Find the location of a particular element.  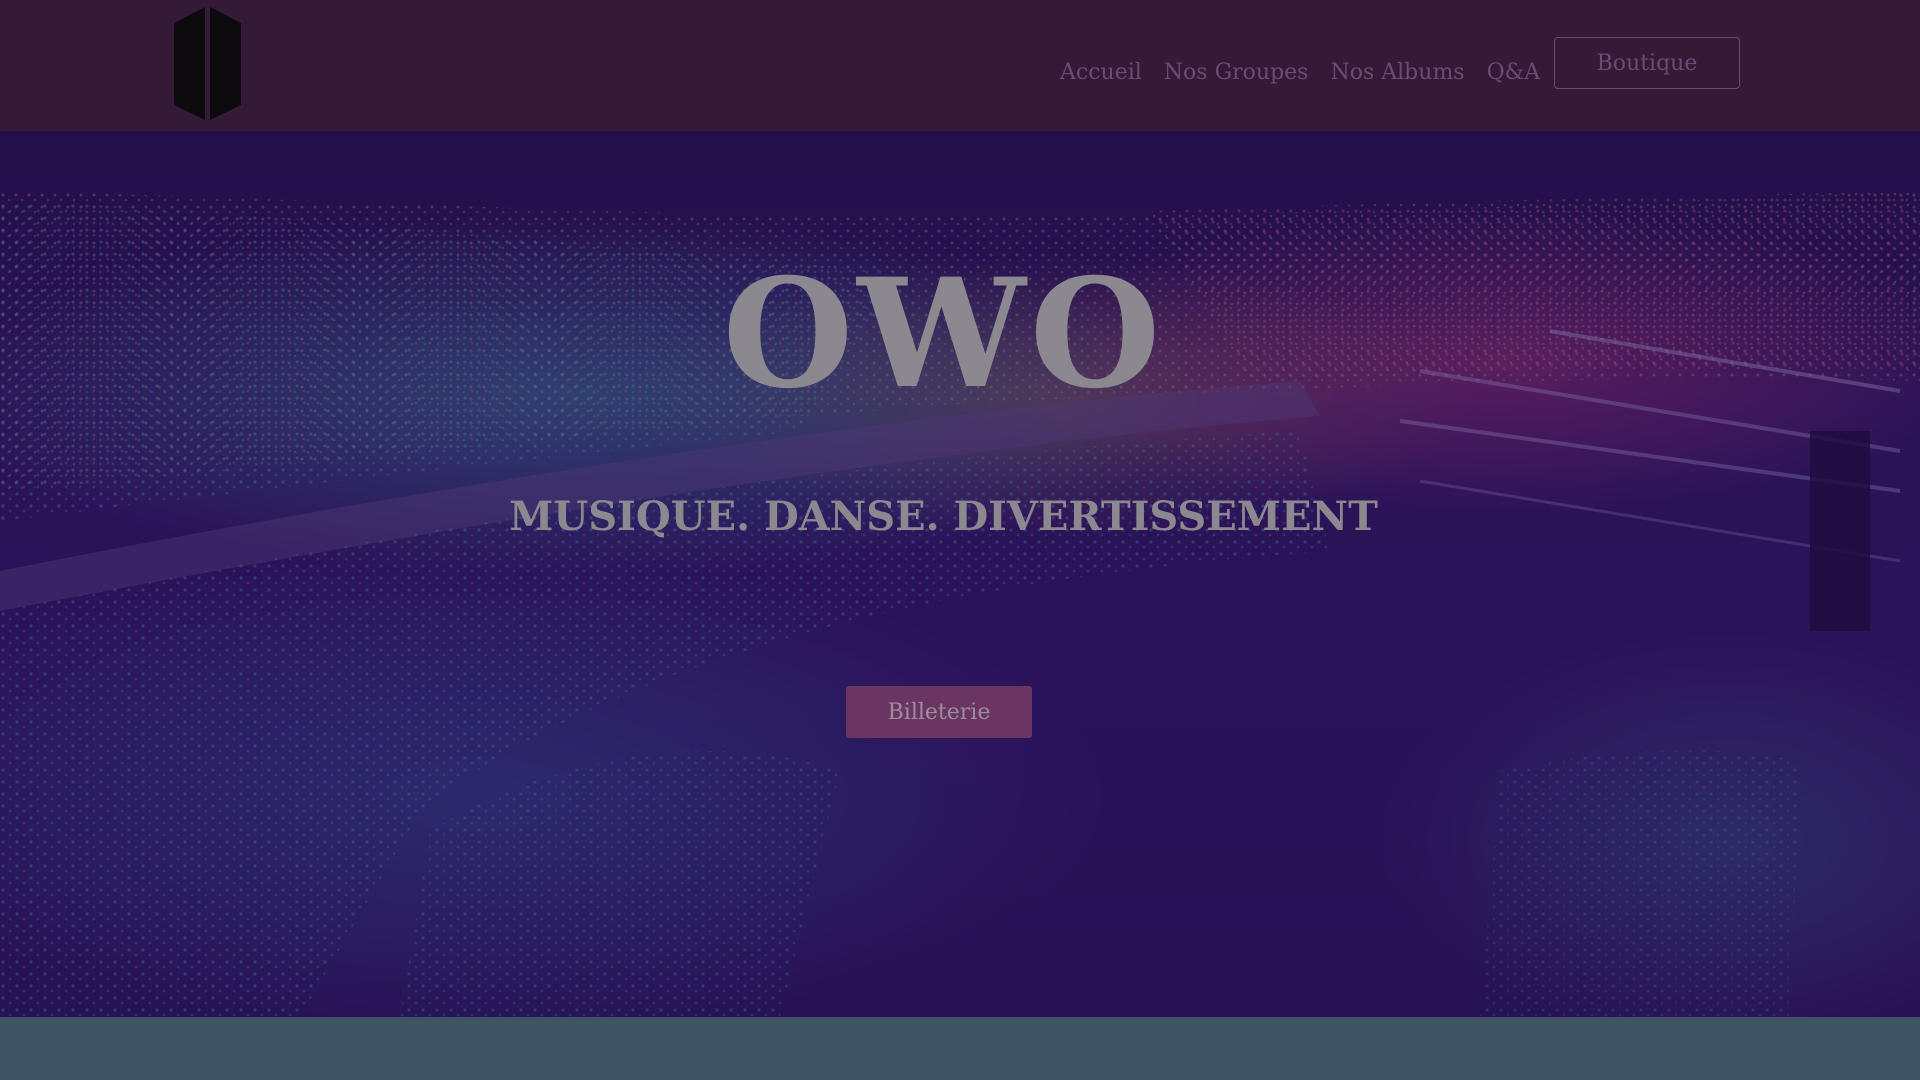

nav-link-accueil: Accueil is located at coordinates (1101, 72).